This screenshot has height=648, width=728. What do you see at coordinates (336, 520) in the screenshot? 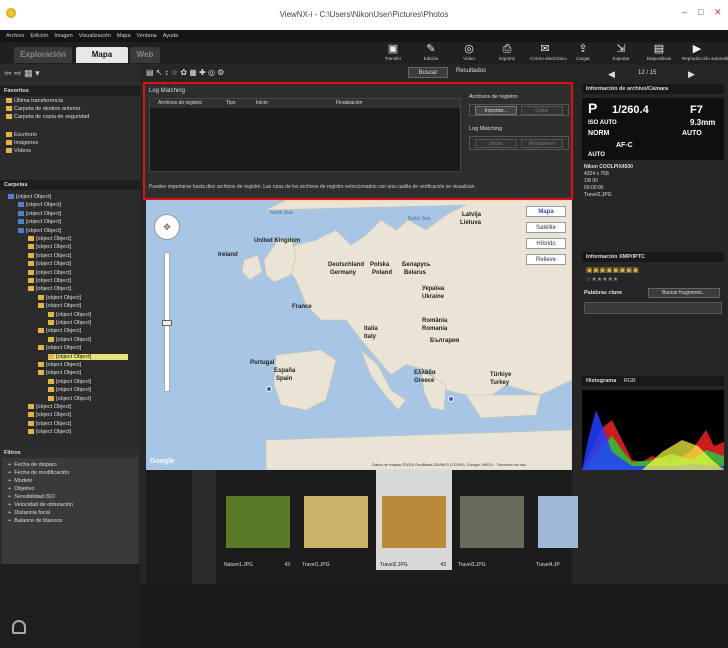
I see `thumbnail: Travel1.JPG` at bounding box center [336, 520].